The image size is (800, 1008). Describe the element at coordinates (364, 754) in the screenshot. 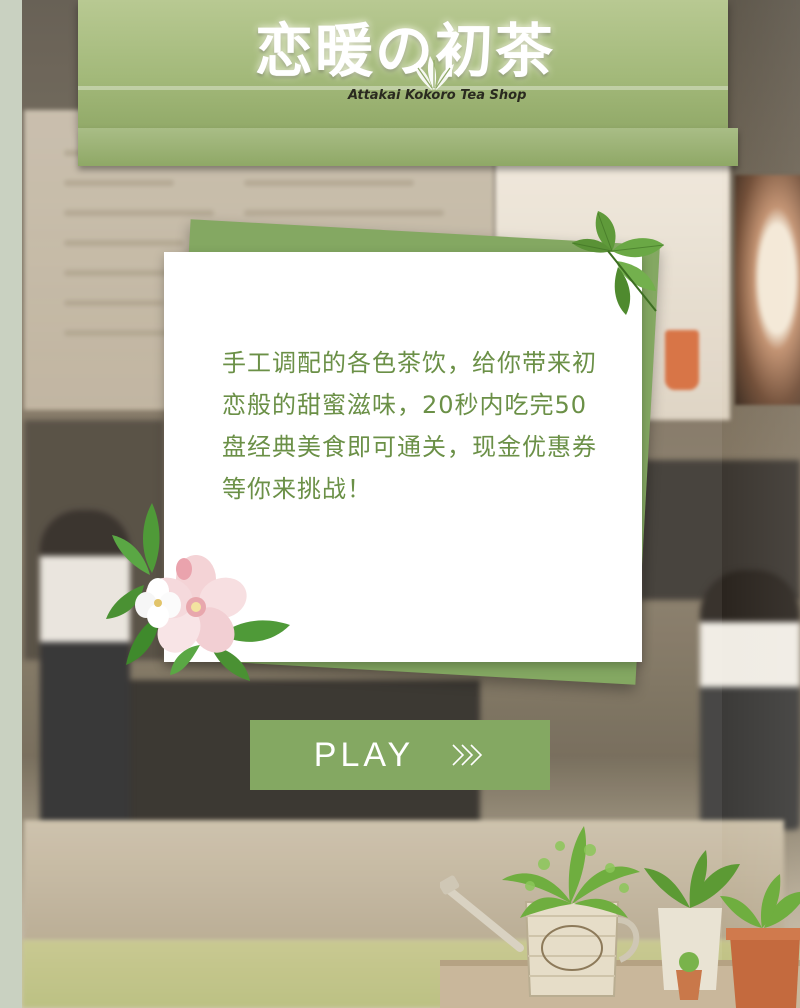

I see `play-button-label: PLAY` at that location.